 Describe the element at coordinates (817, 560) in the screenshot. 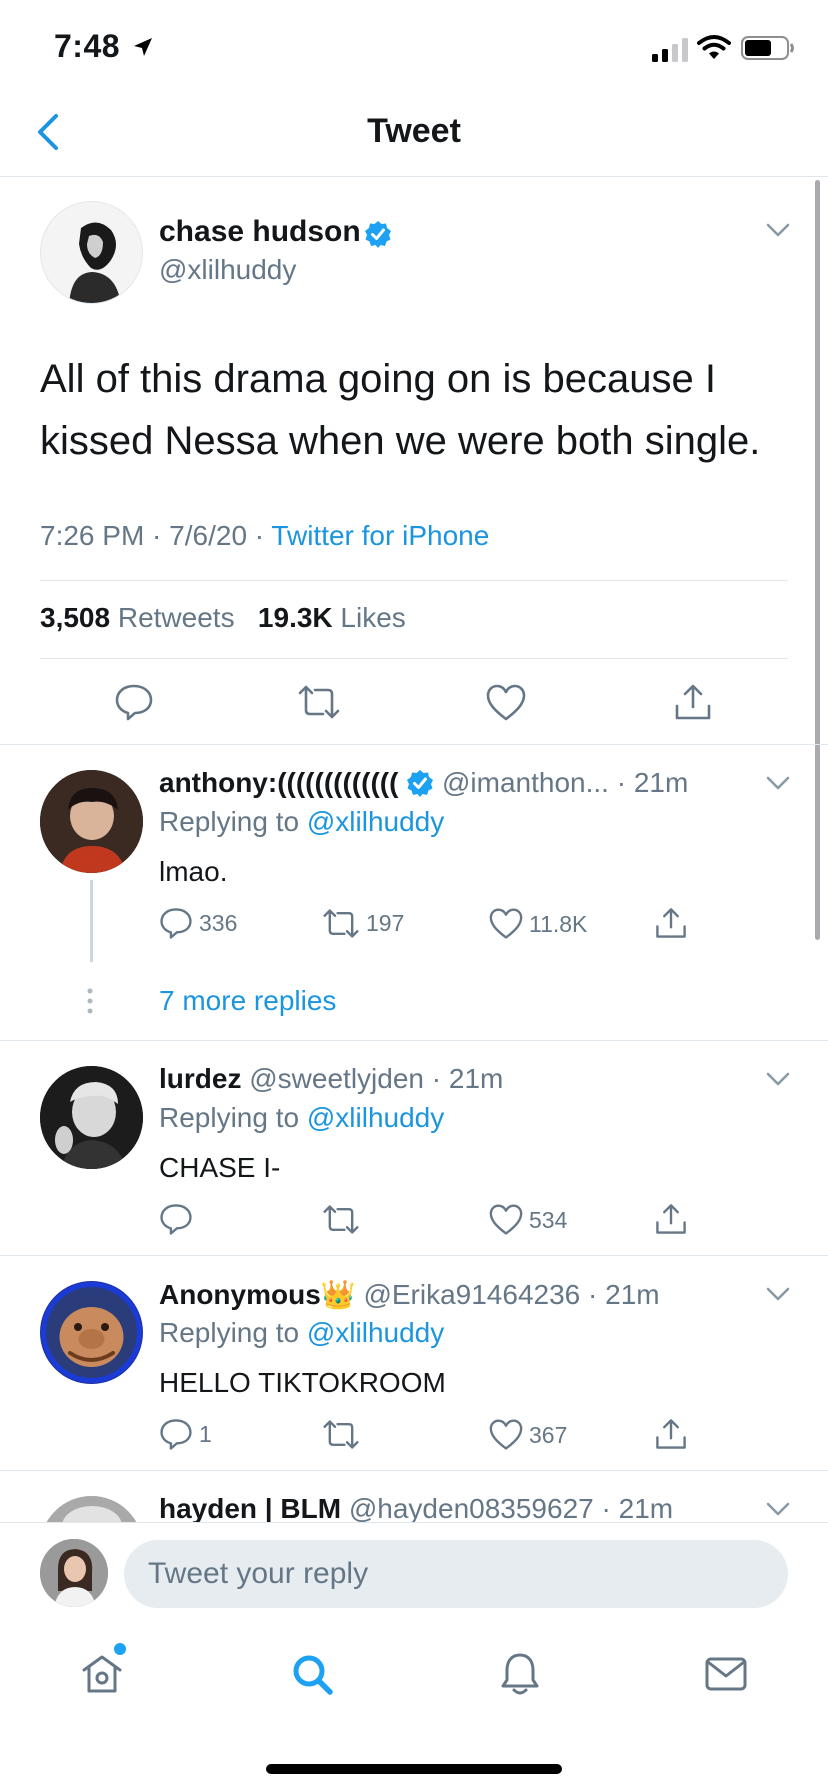

I see `scrollbar` at that location.